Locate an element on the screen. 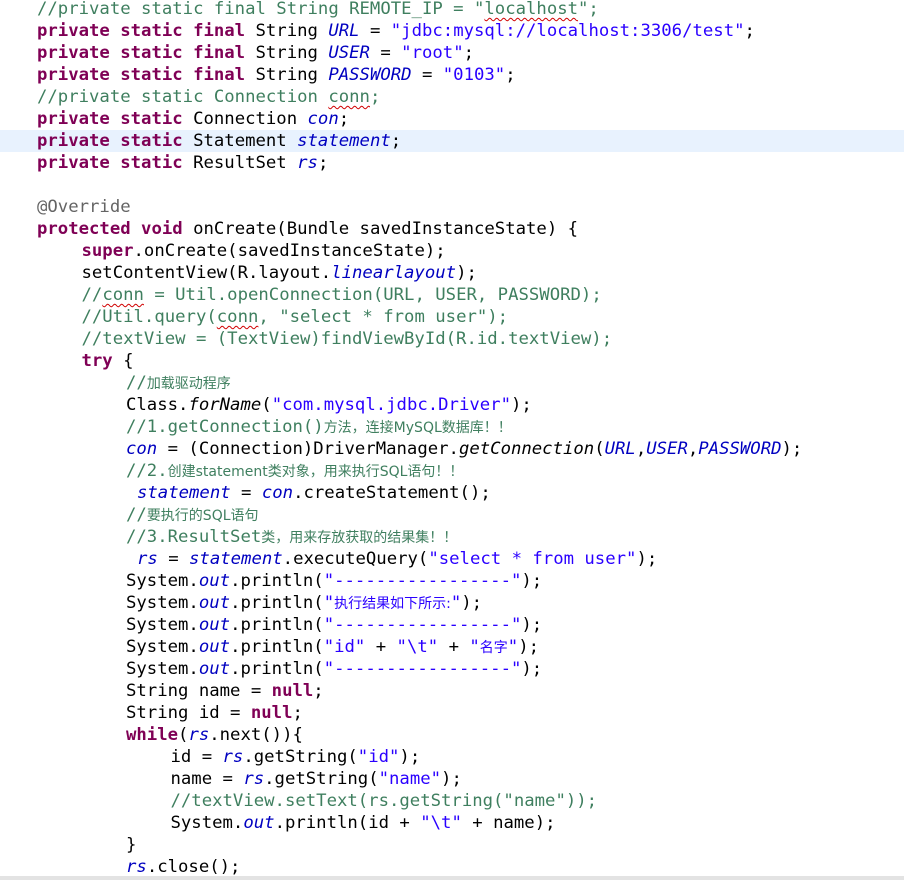 The height and width of the screenshot is (880, 904). code-line: @Override is located at coordinates (452, 207).